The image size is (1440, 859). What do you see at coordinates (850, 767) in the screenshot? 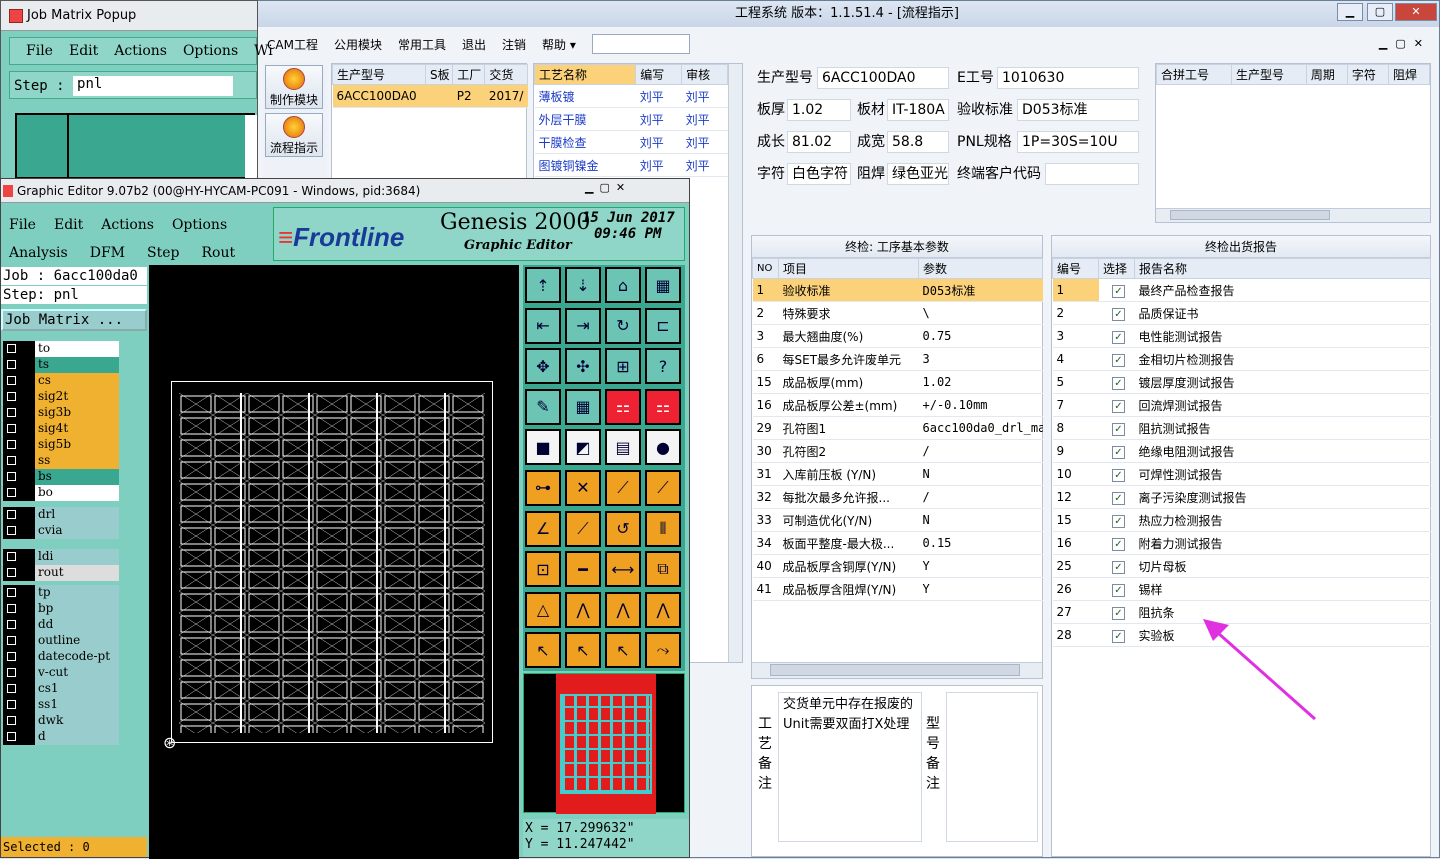
I see `craft-remark-text: 交货单元中存在报废的Unit需要双面打X处理` at bounding box center [850, 767].